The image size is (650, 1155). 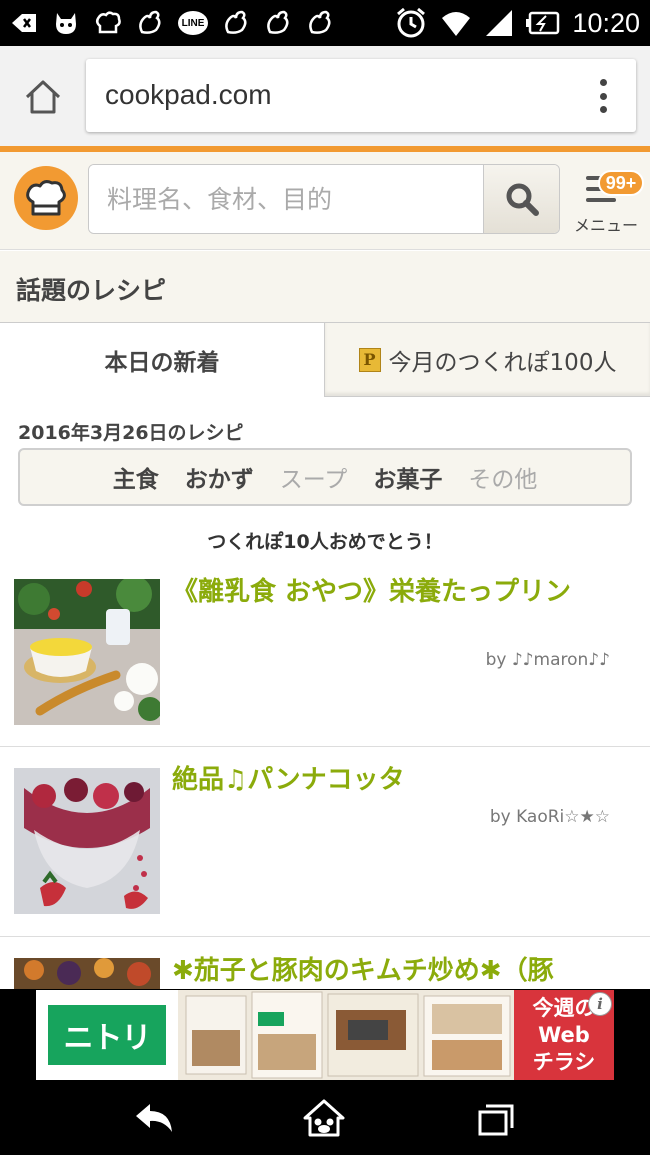 What do you see at coordinates (154, 1118) in the screenshot?
I see `back-icon` at bounding box center [154, 1118].